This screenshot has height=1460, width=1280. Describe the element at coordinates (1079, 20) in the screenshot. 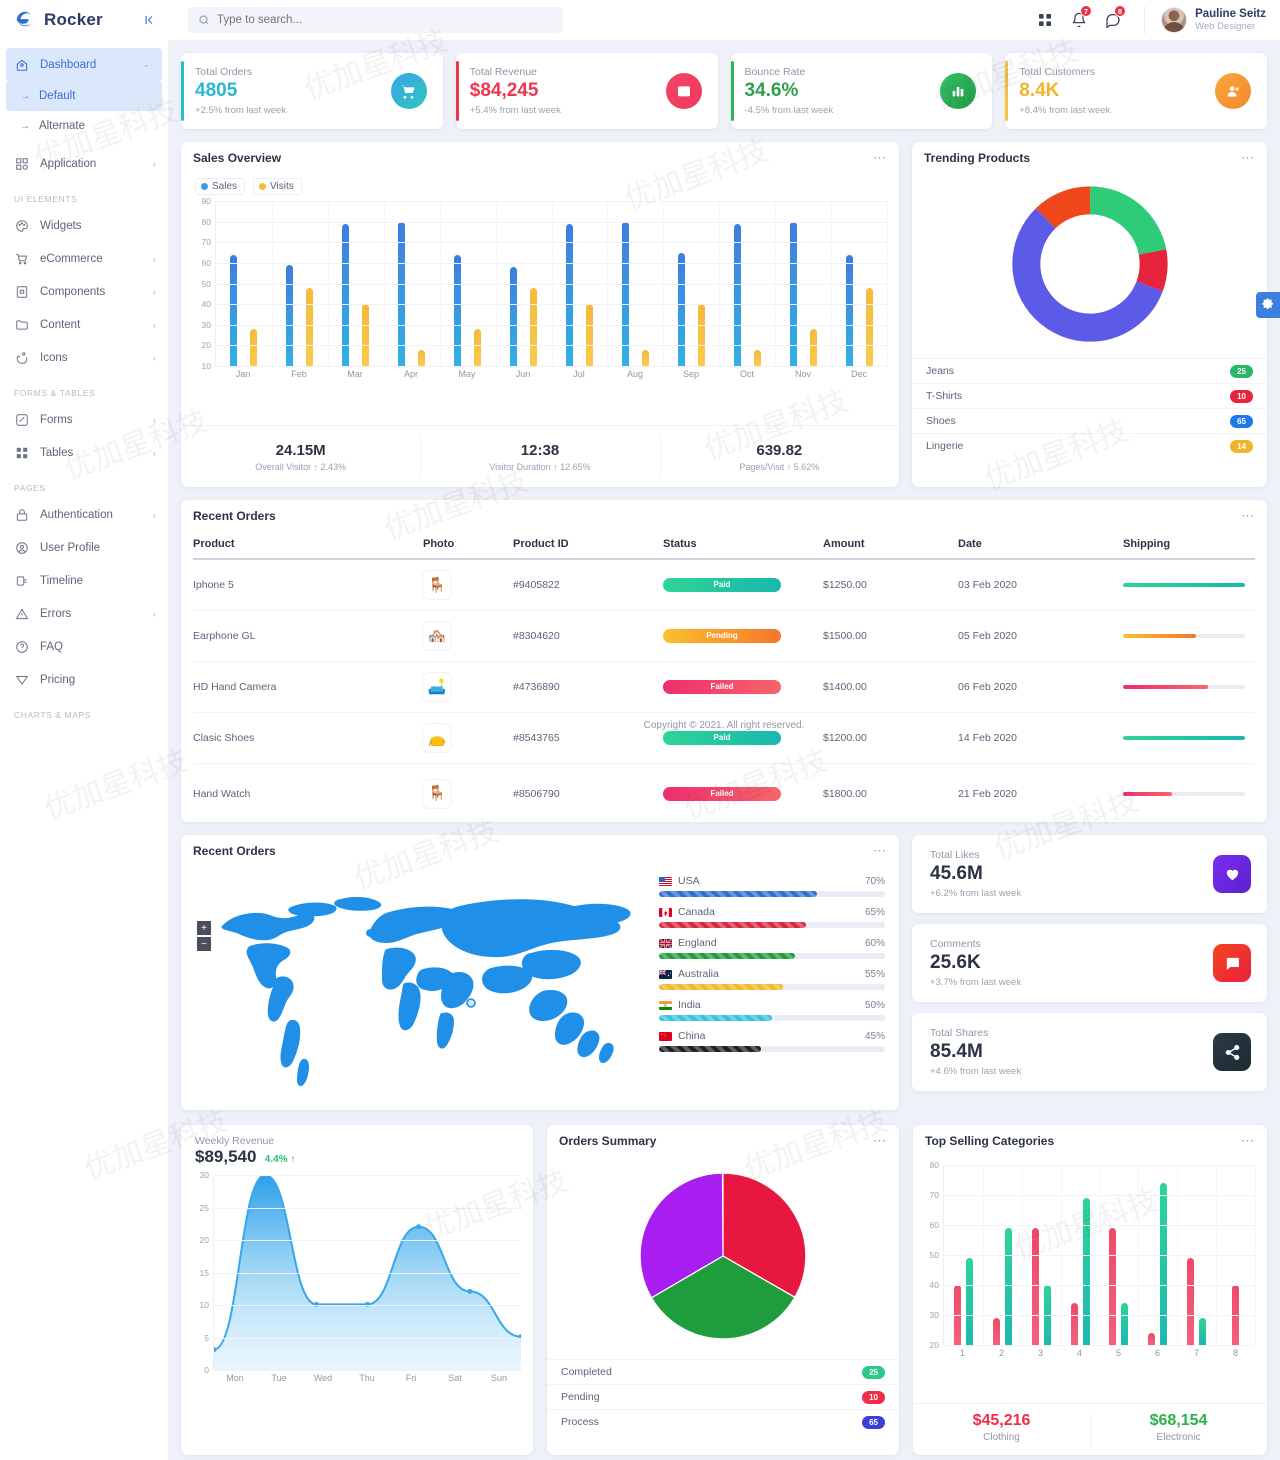

I see `bell-icon: 7` at that location.